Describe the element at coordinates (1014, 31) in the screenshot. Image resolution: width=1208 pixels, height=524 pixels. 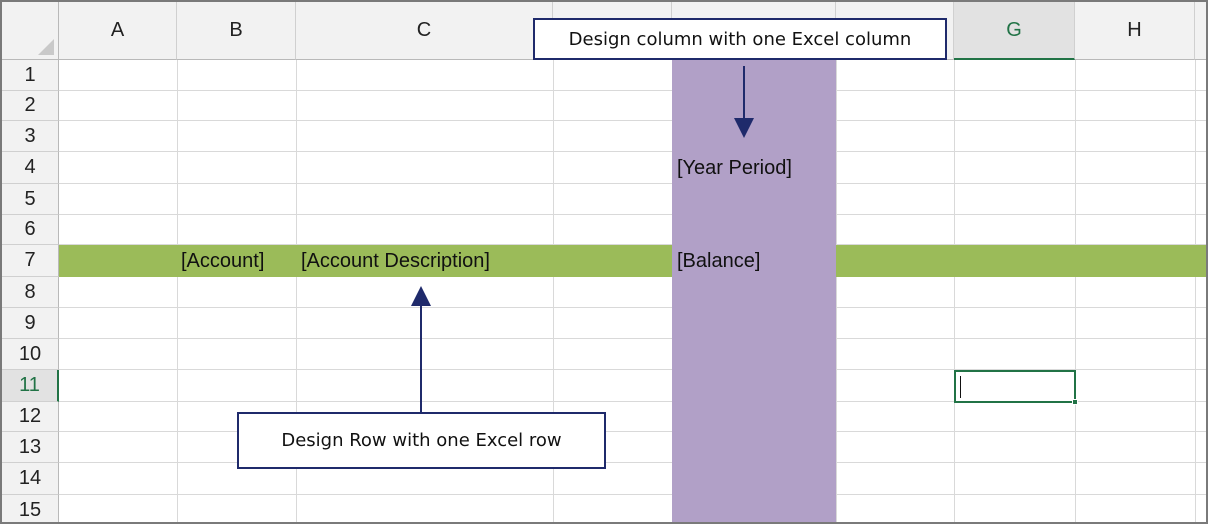
I see `column-header-g: G` at that location.